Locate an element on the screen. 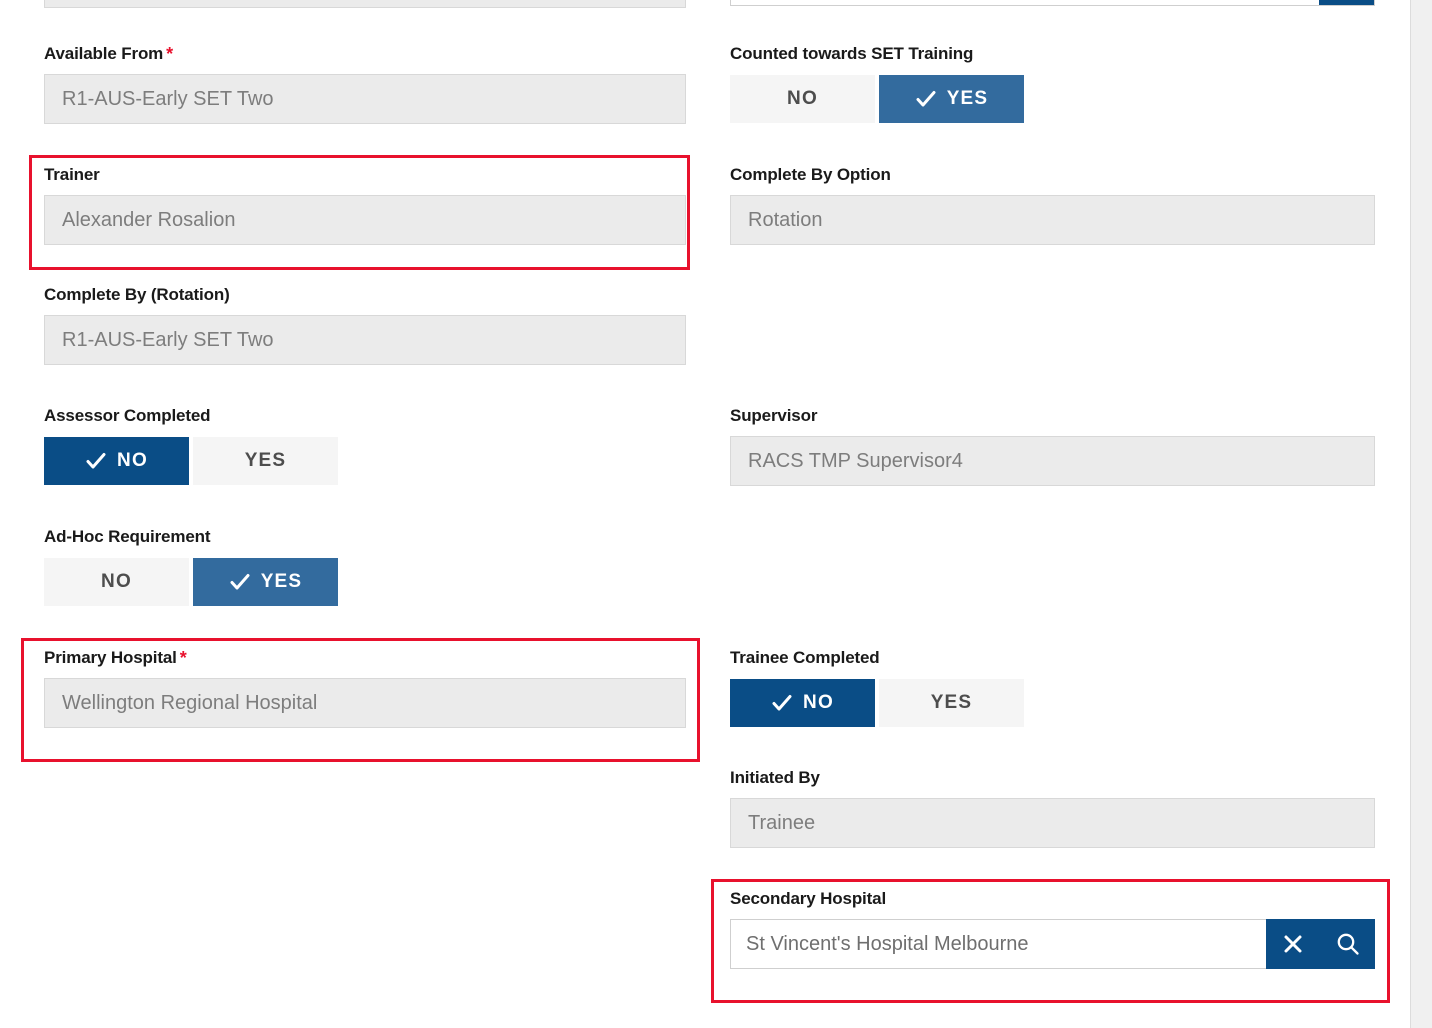 The width and height of the screenshot is (1432, 1028). label-available-from: Available From * is located at coordinates (365, 54).